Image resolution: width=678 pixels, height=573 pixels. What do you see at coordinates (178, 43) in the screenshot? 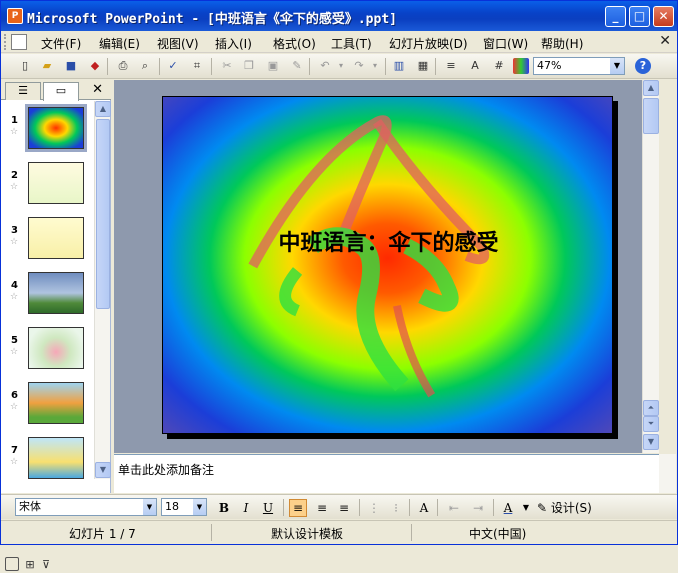
I see `menu-view: 视图(V)` at bounding box center [178, 43].